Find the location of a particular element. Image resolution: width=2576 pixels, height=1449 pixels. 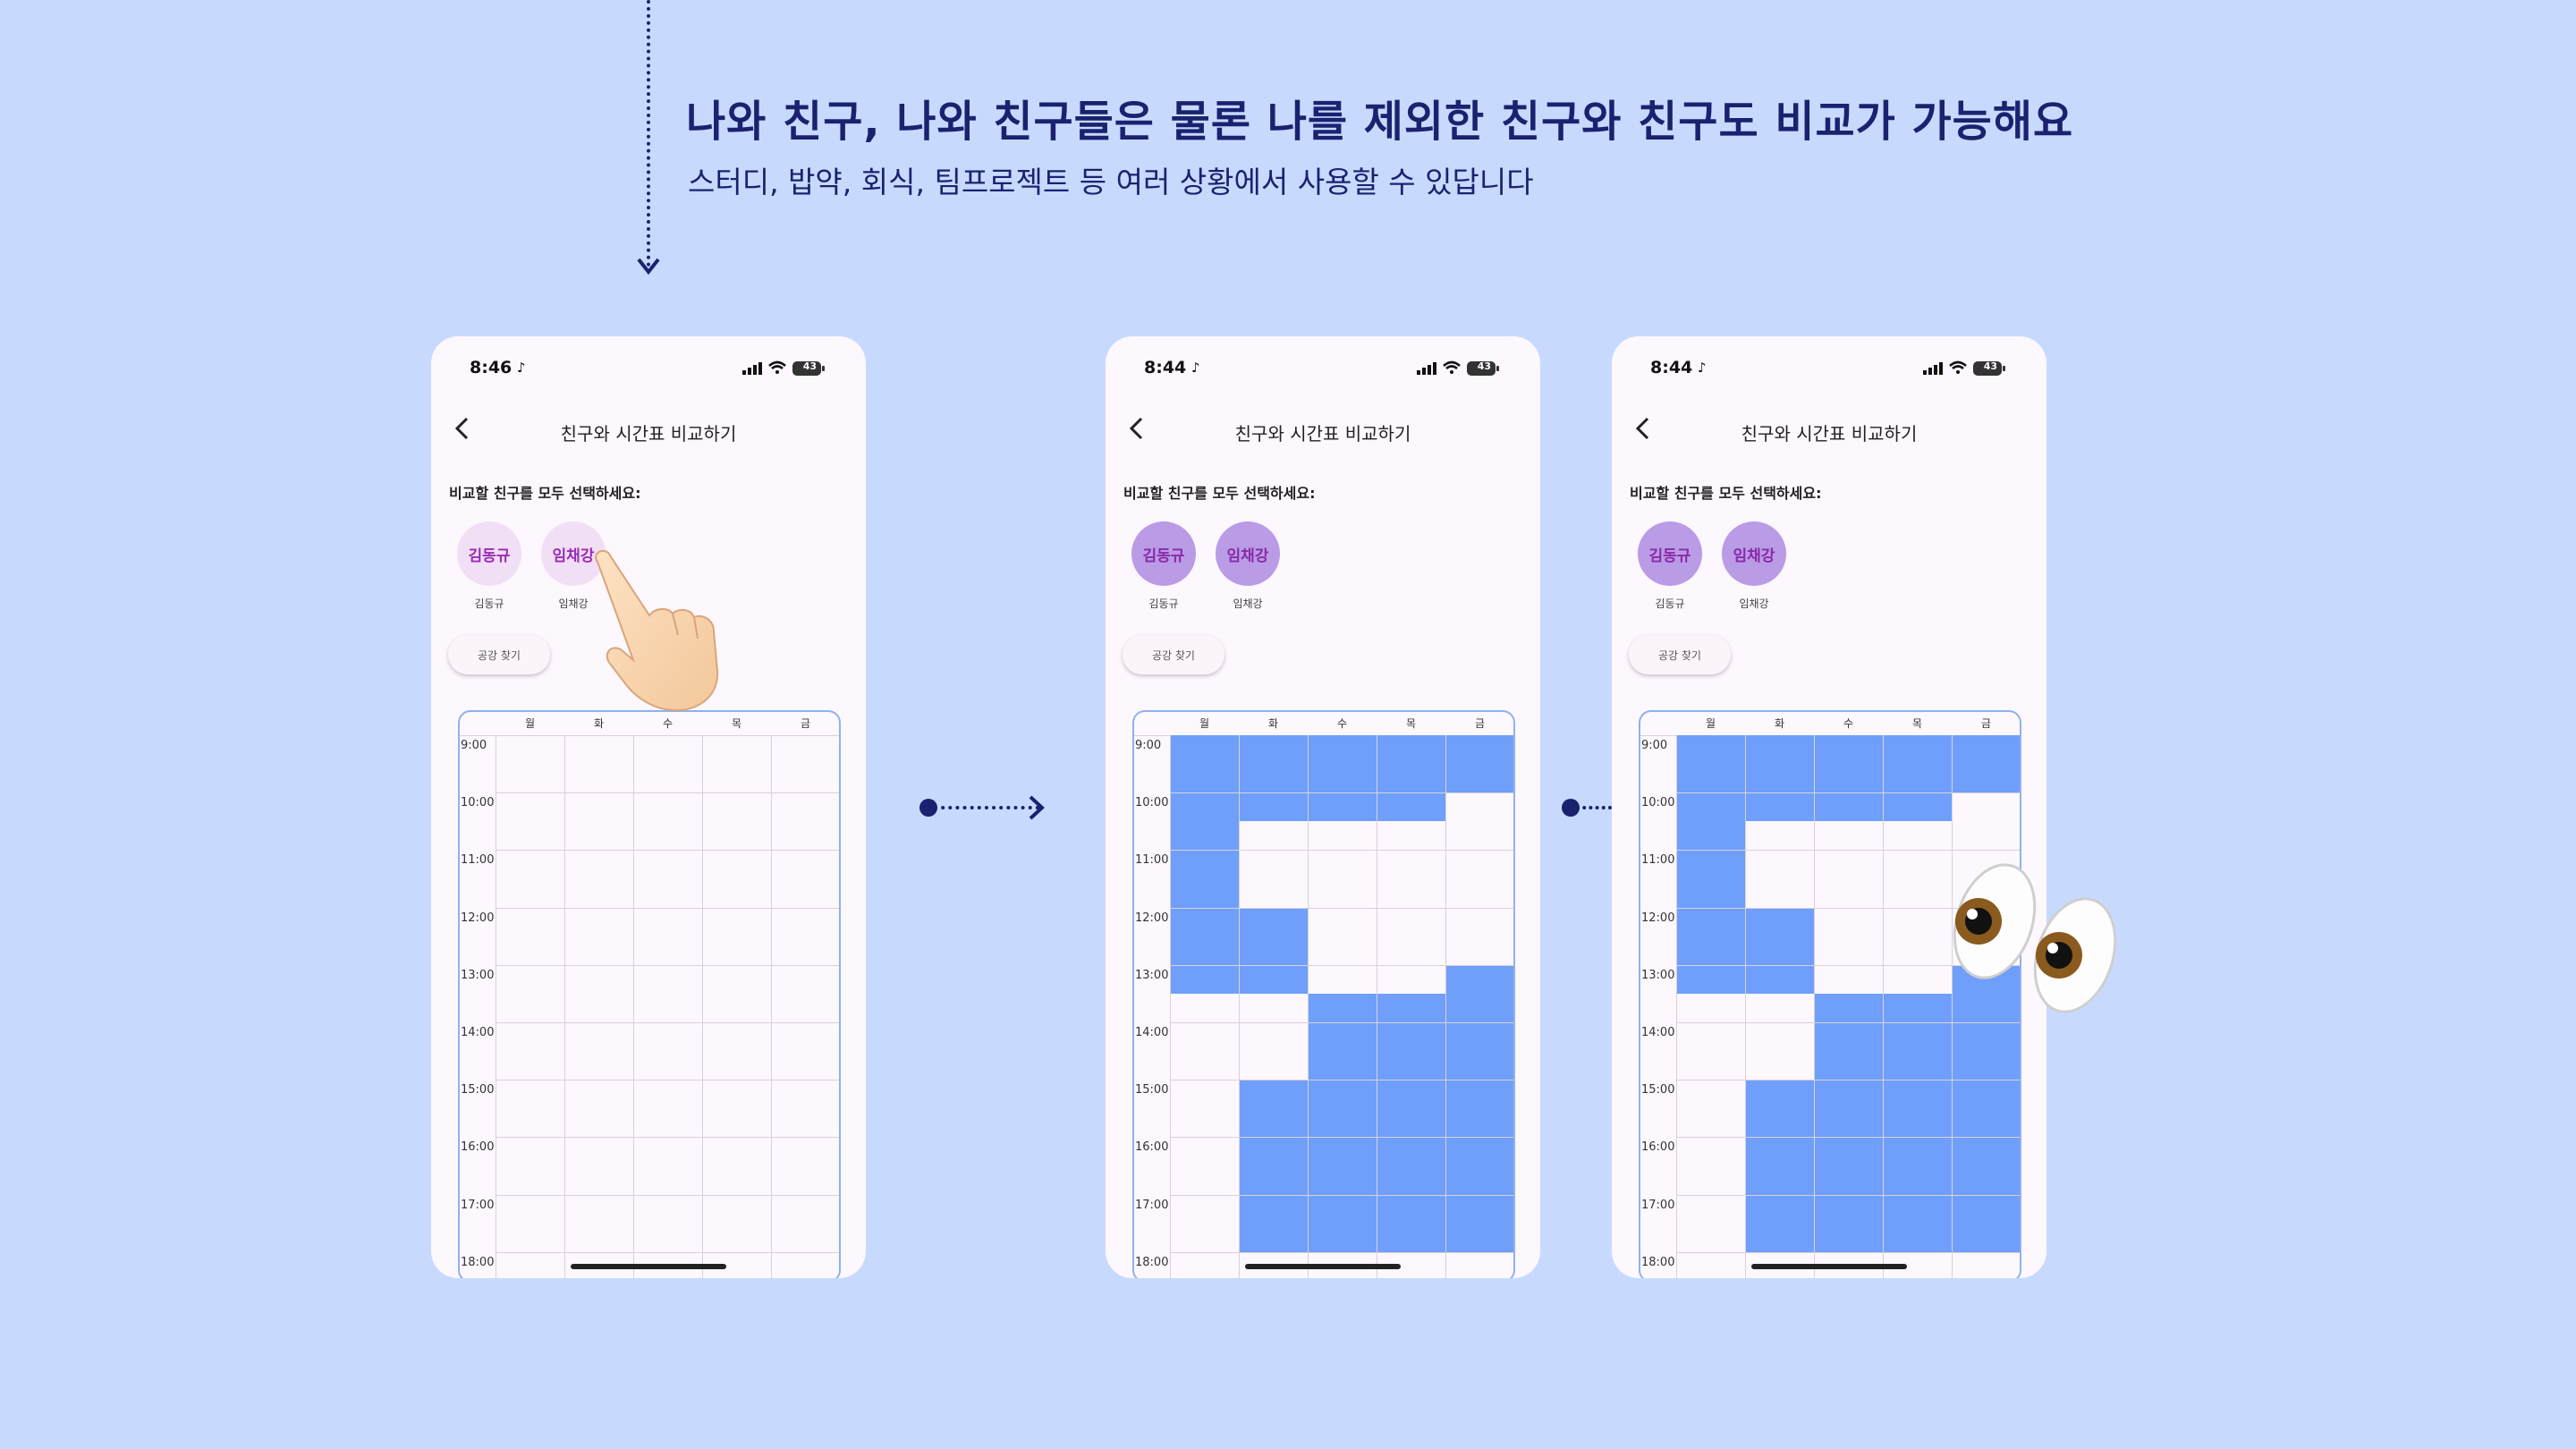

time-label: 10:00 is located at coordinates (1152, 803).